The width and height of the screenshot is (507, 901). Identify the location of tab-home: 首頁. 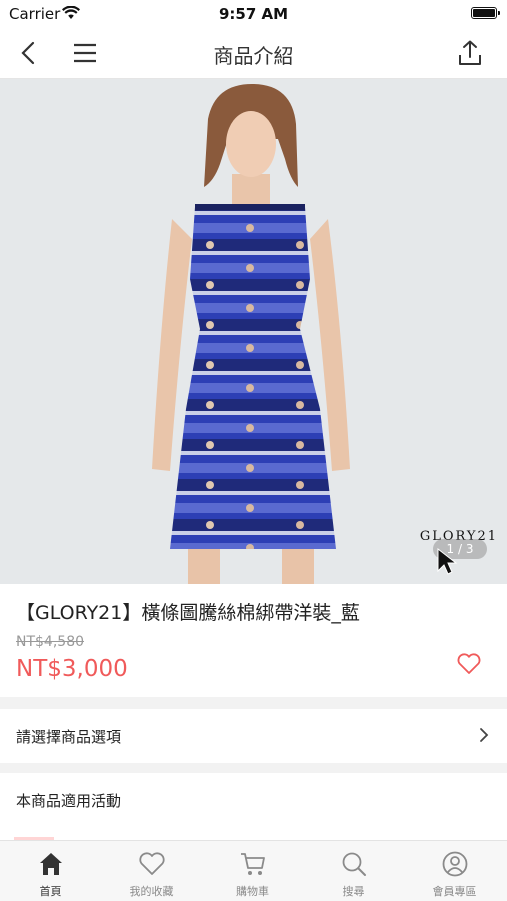
(50, 871).